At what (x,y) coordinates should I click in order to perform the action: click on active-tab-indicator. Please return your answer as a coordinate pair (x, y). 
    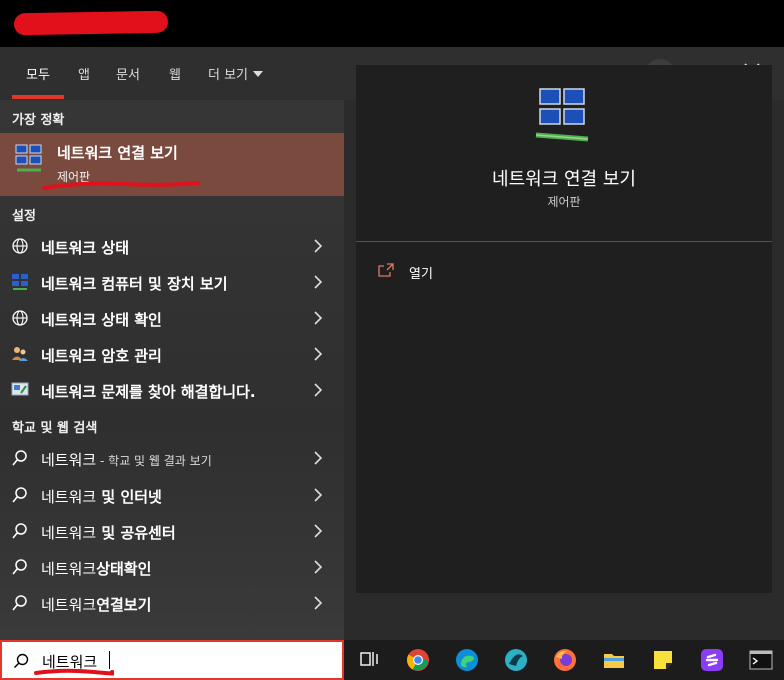
    Looking at the image, I should click on (38, 97).